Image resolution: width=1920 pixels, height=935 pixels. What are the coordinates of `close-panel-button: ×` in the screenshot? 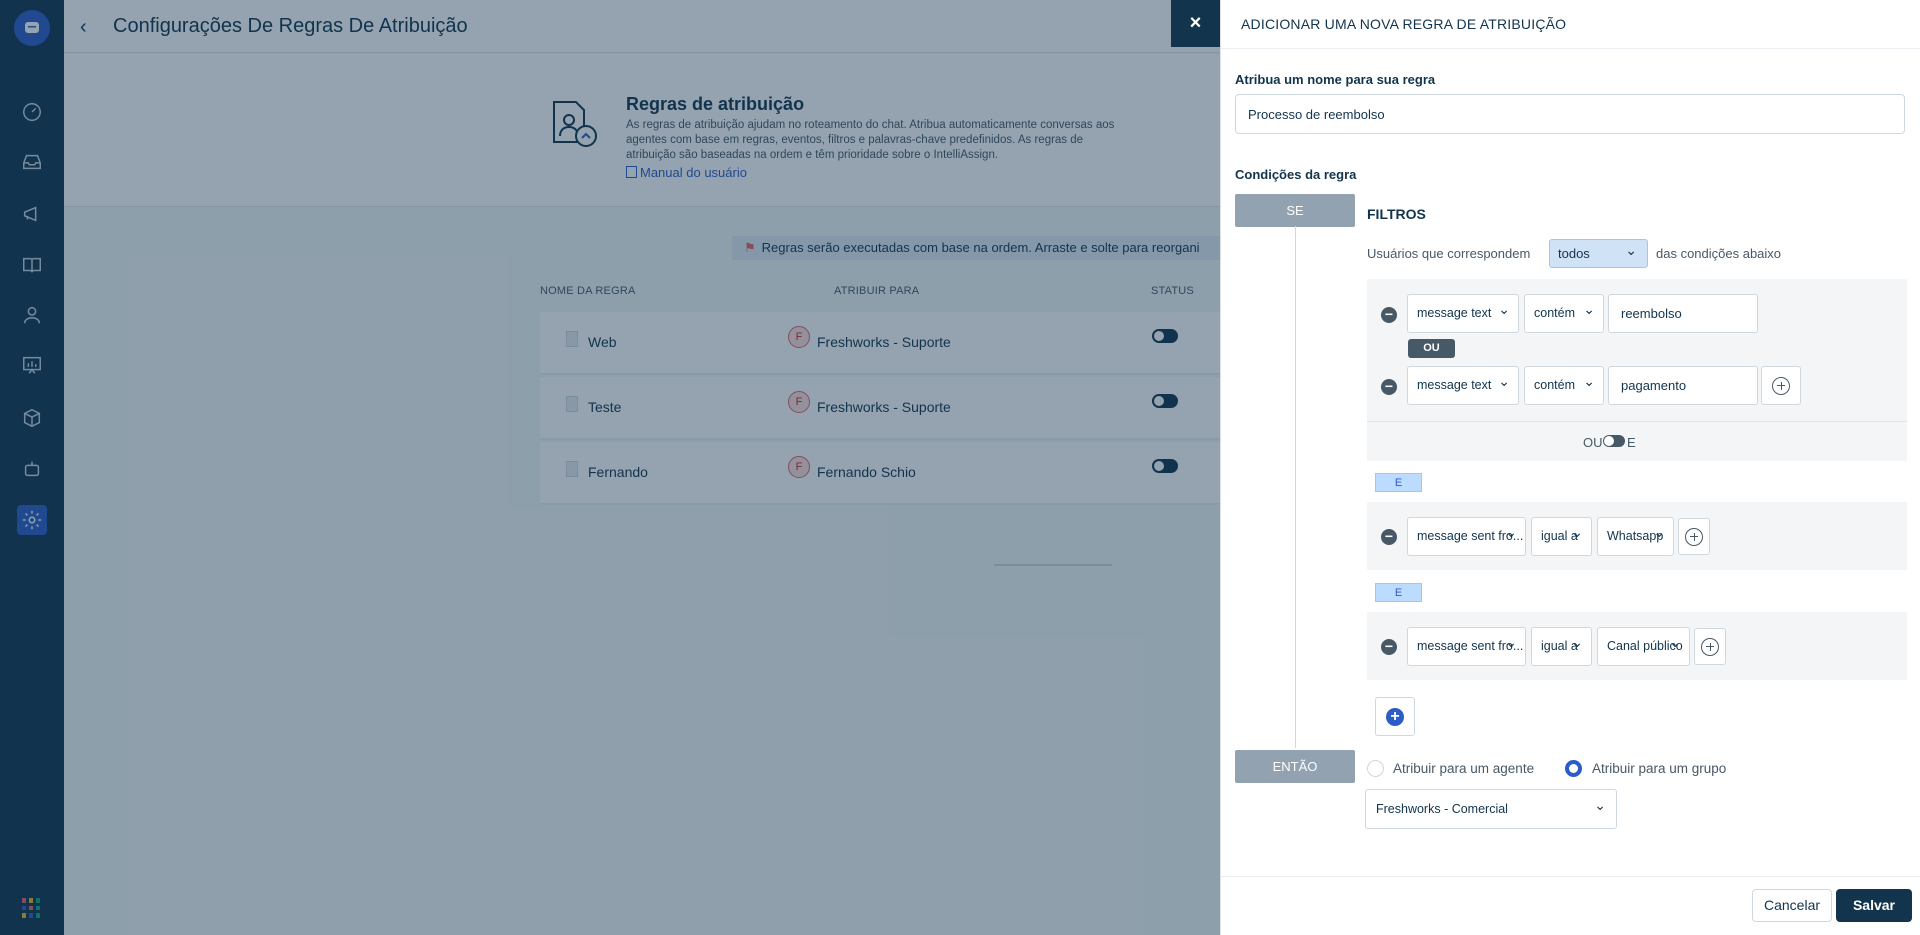 It's located at (1195, 23).